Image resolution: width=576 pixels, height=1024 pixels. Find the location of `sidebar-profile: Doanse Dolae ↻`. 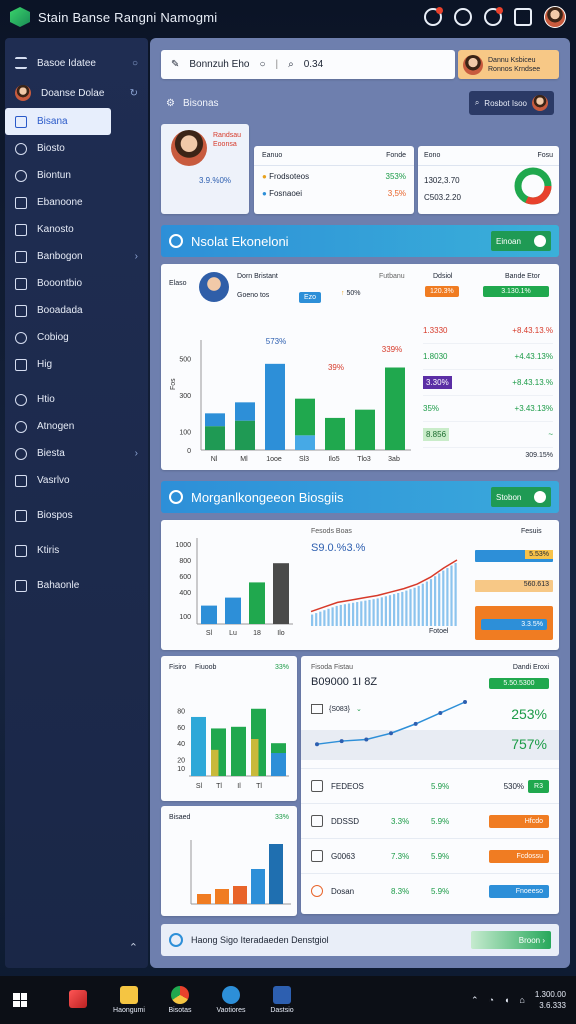

sidebar-profile: Doanse Dolae ↻ is located at coordinates (76, 93).